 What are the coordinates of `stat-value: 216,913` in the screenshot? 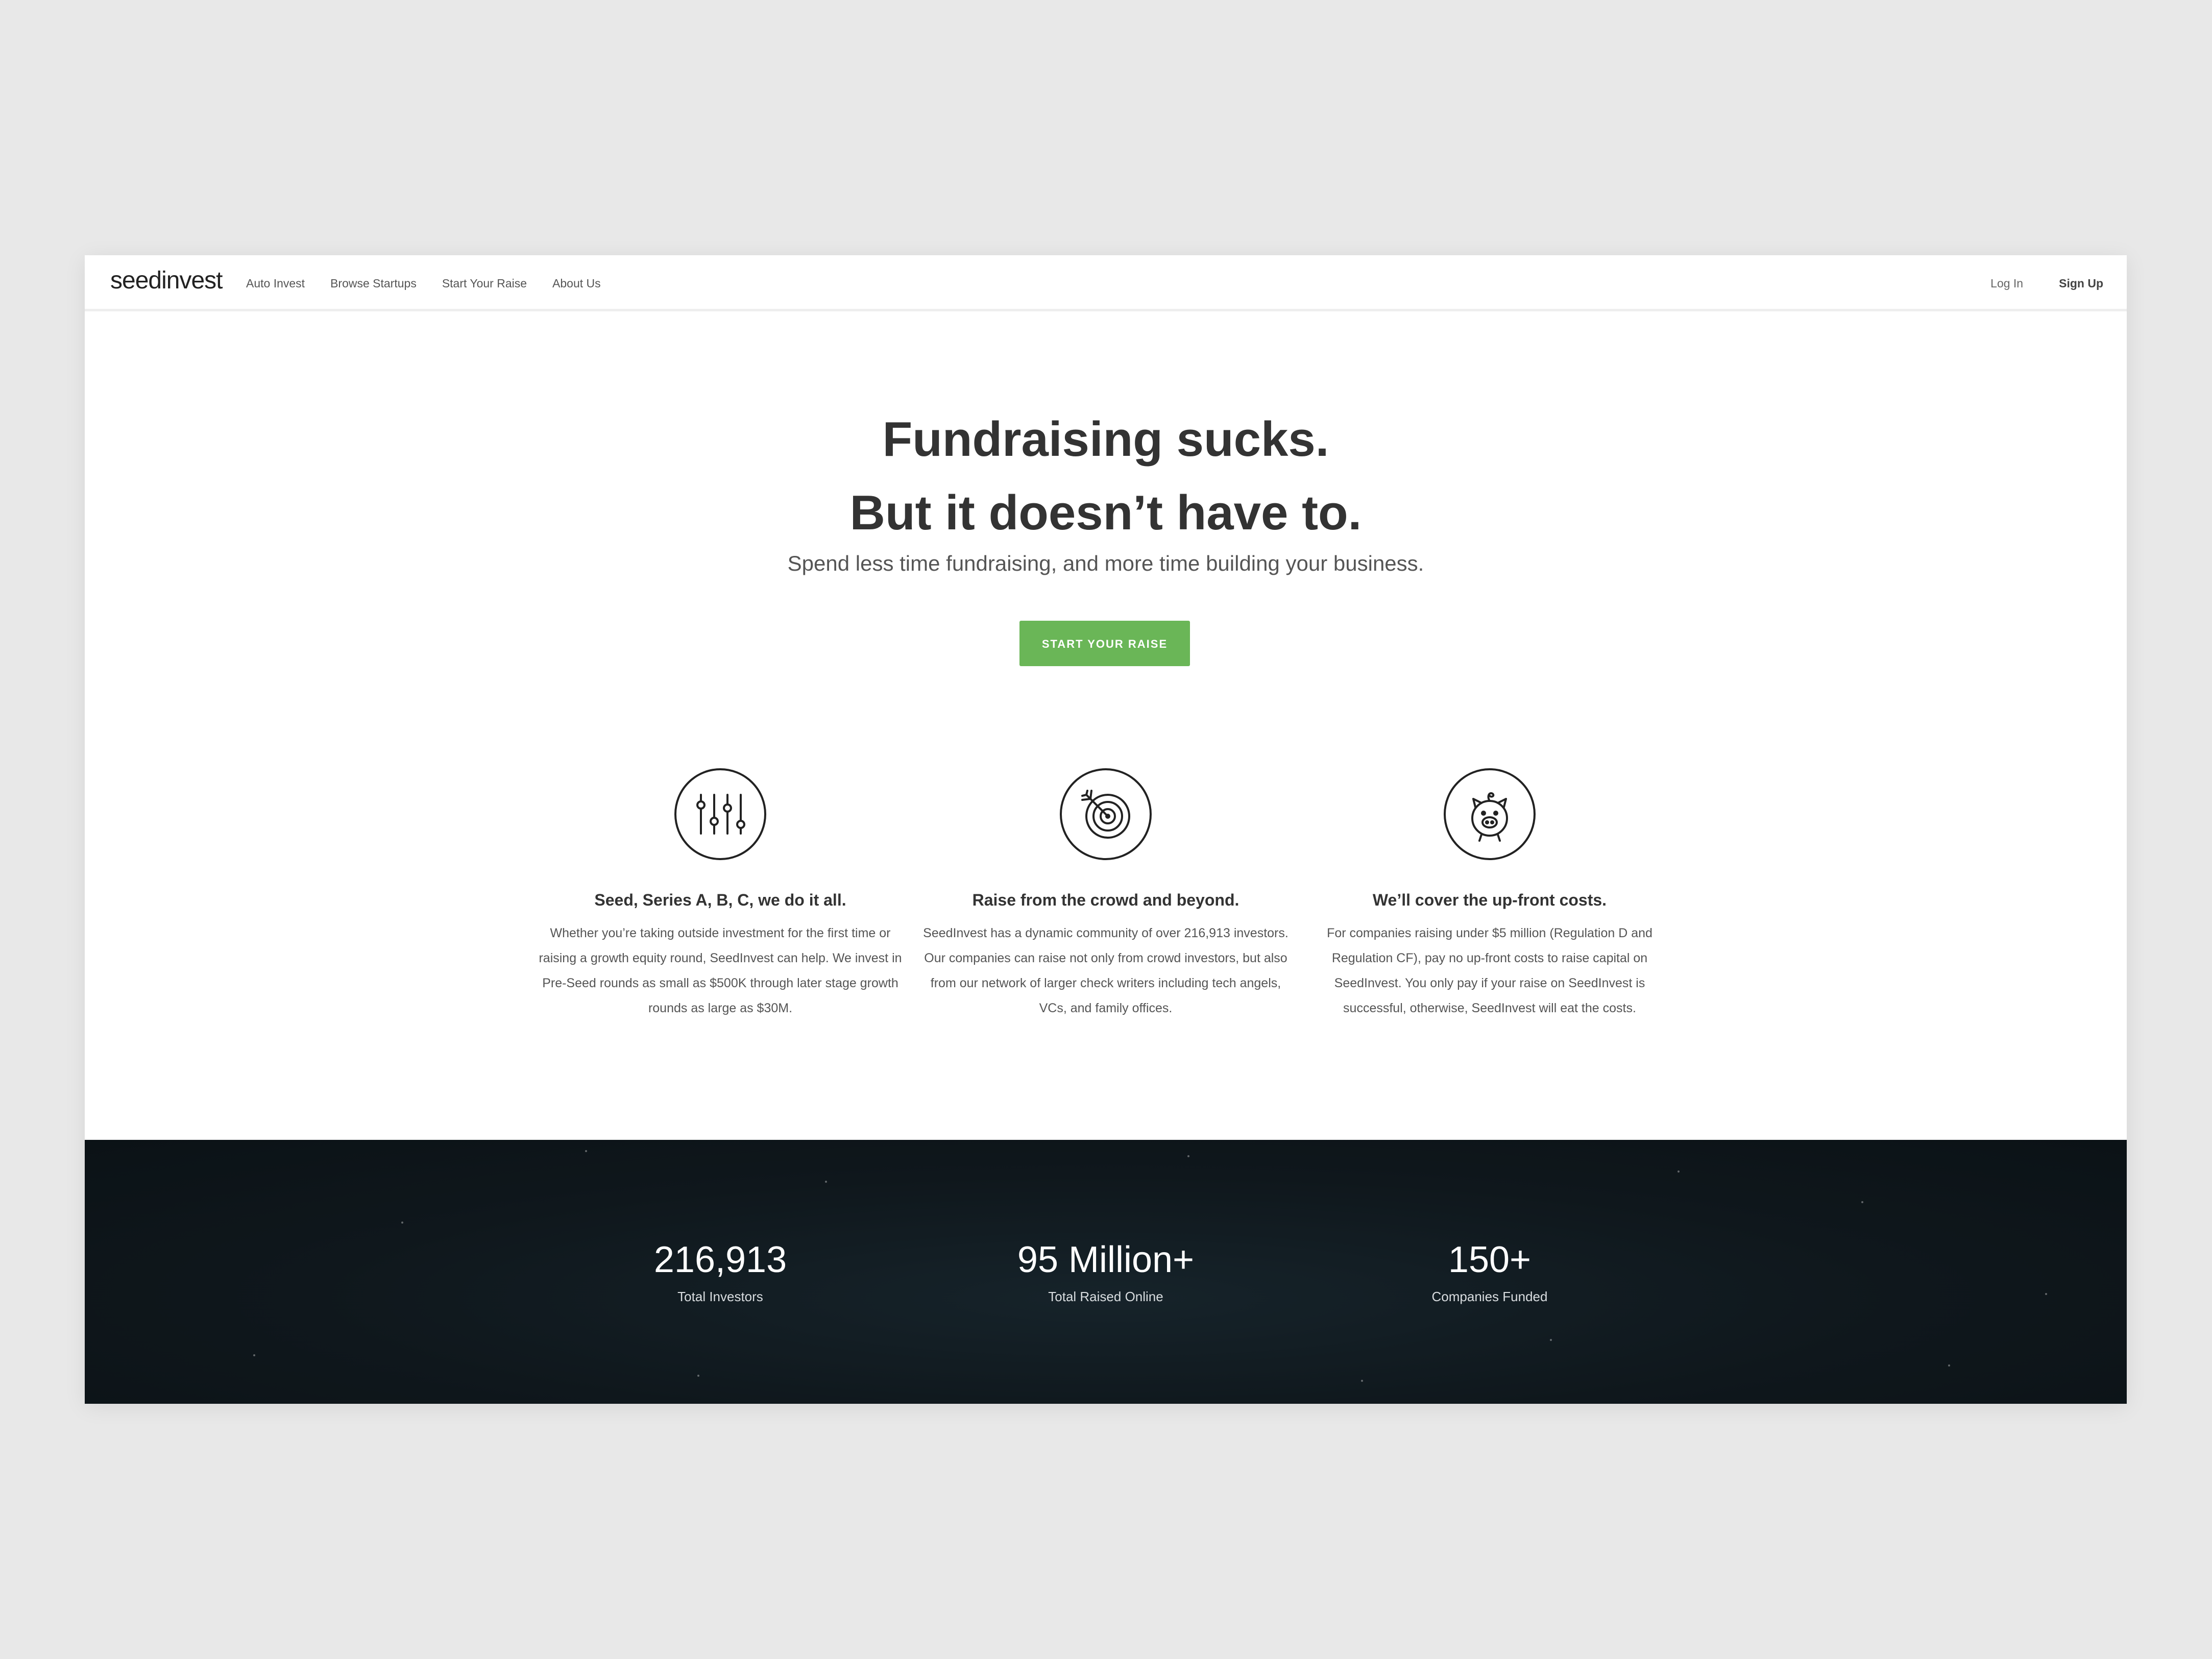 It's located at (720, 1259).